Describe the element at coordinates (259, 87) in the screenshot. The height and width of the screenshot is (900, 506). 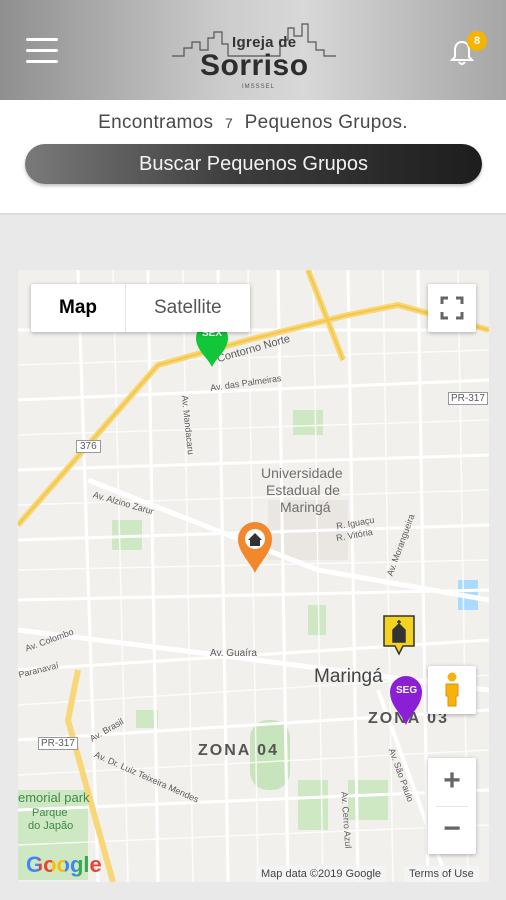
I see `logo-line3: IMSSSEL` at that location.